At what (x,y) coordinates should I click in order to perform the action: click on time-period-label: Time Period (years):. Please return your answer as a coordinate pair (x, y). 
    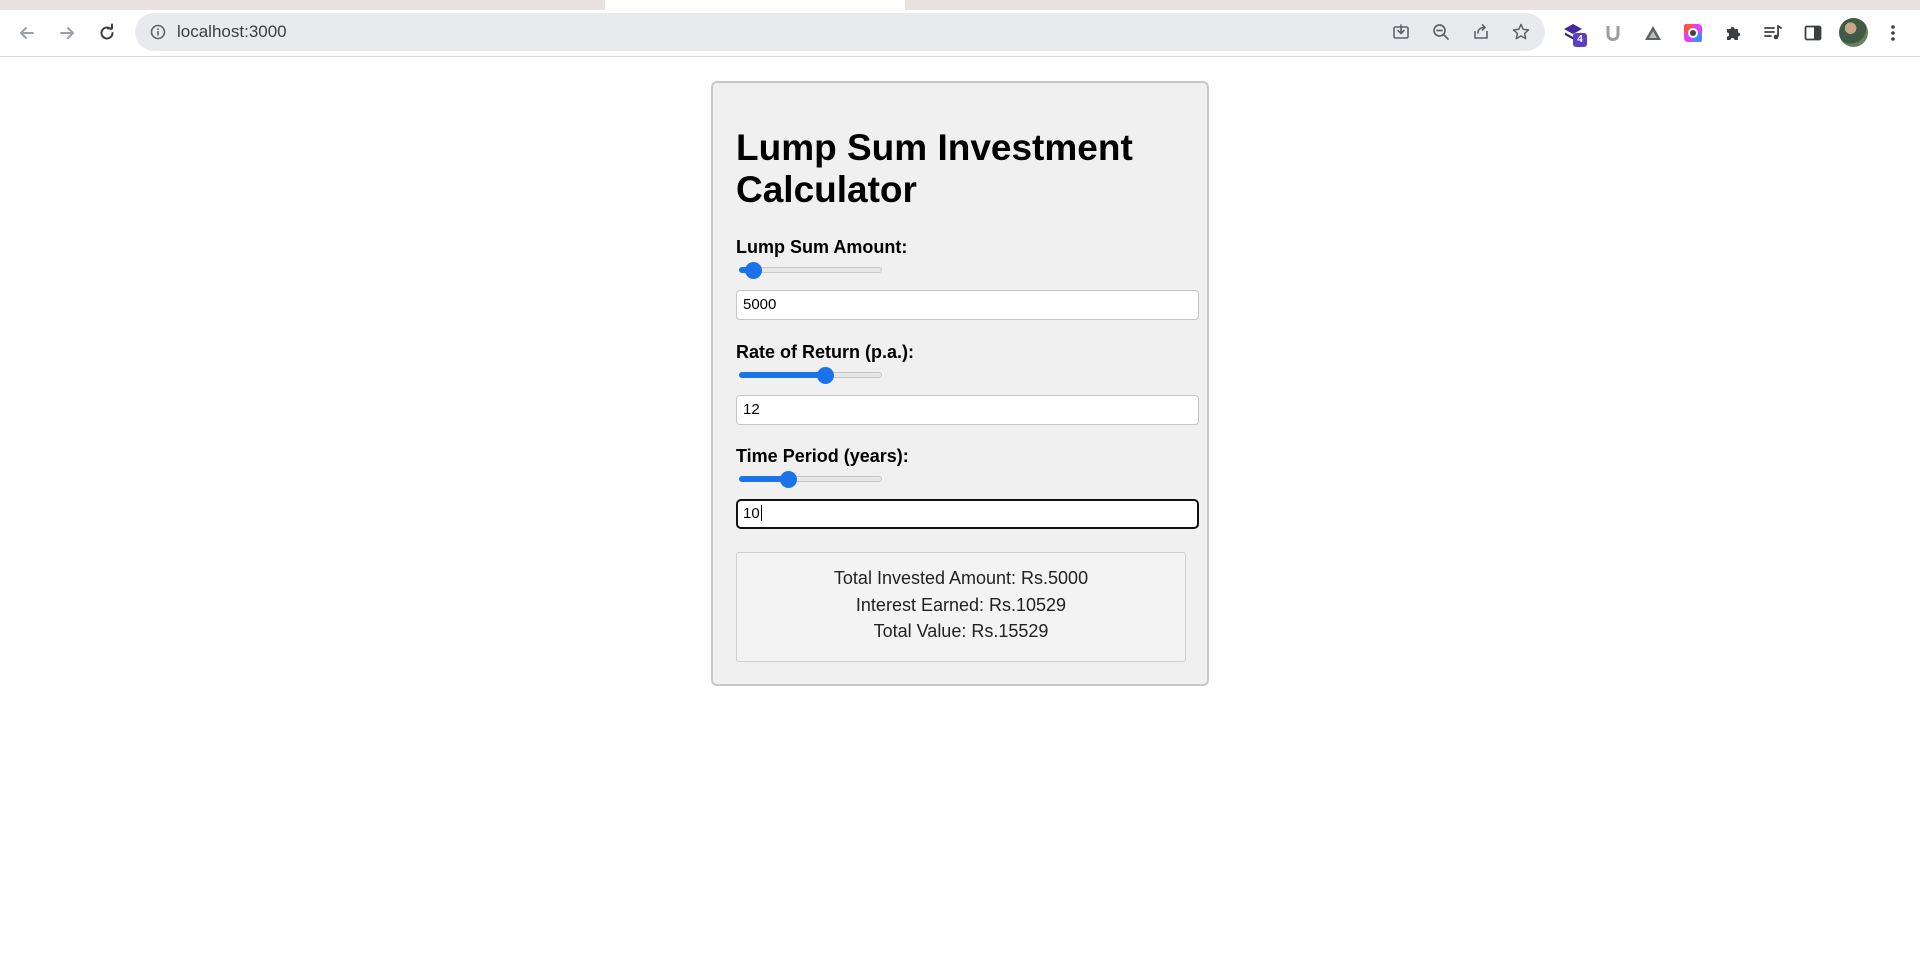
    Looking at the image, I should click on (822, 456).